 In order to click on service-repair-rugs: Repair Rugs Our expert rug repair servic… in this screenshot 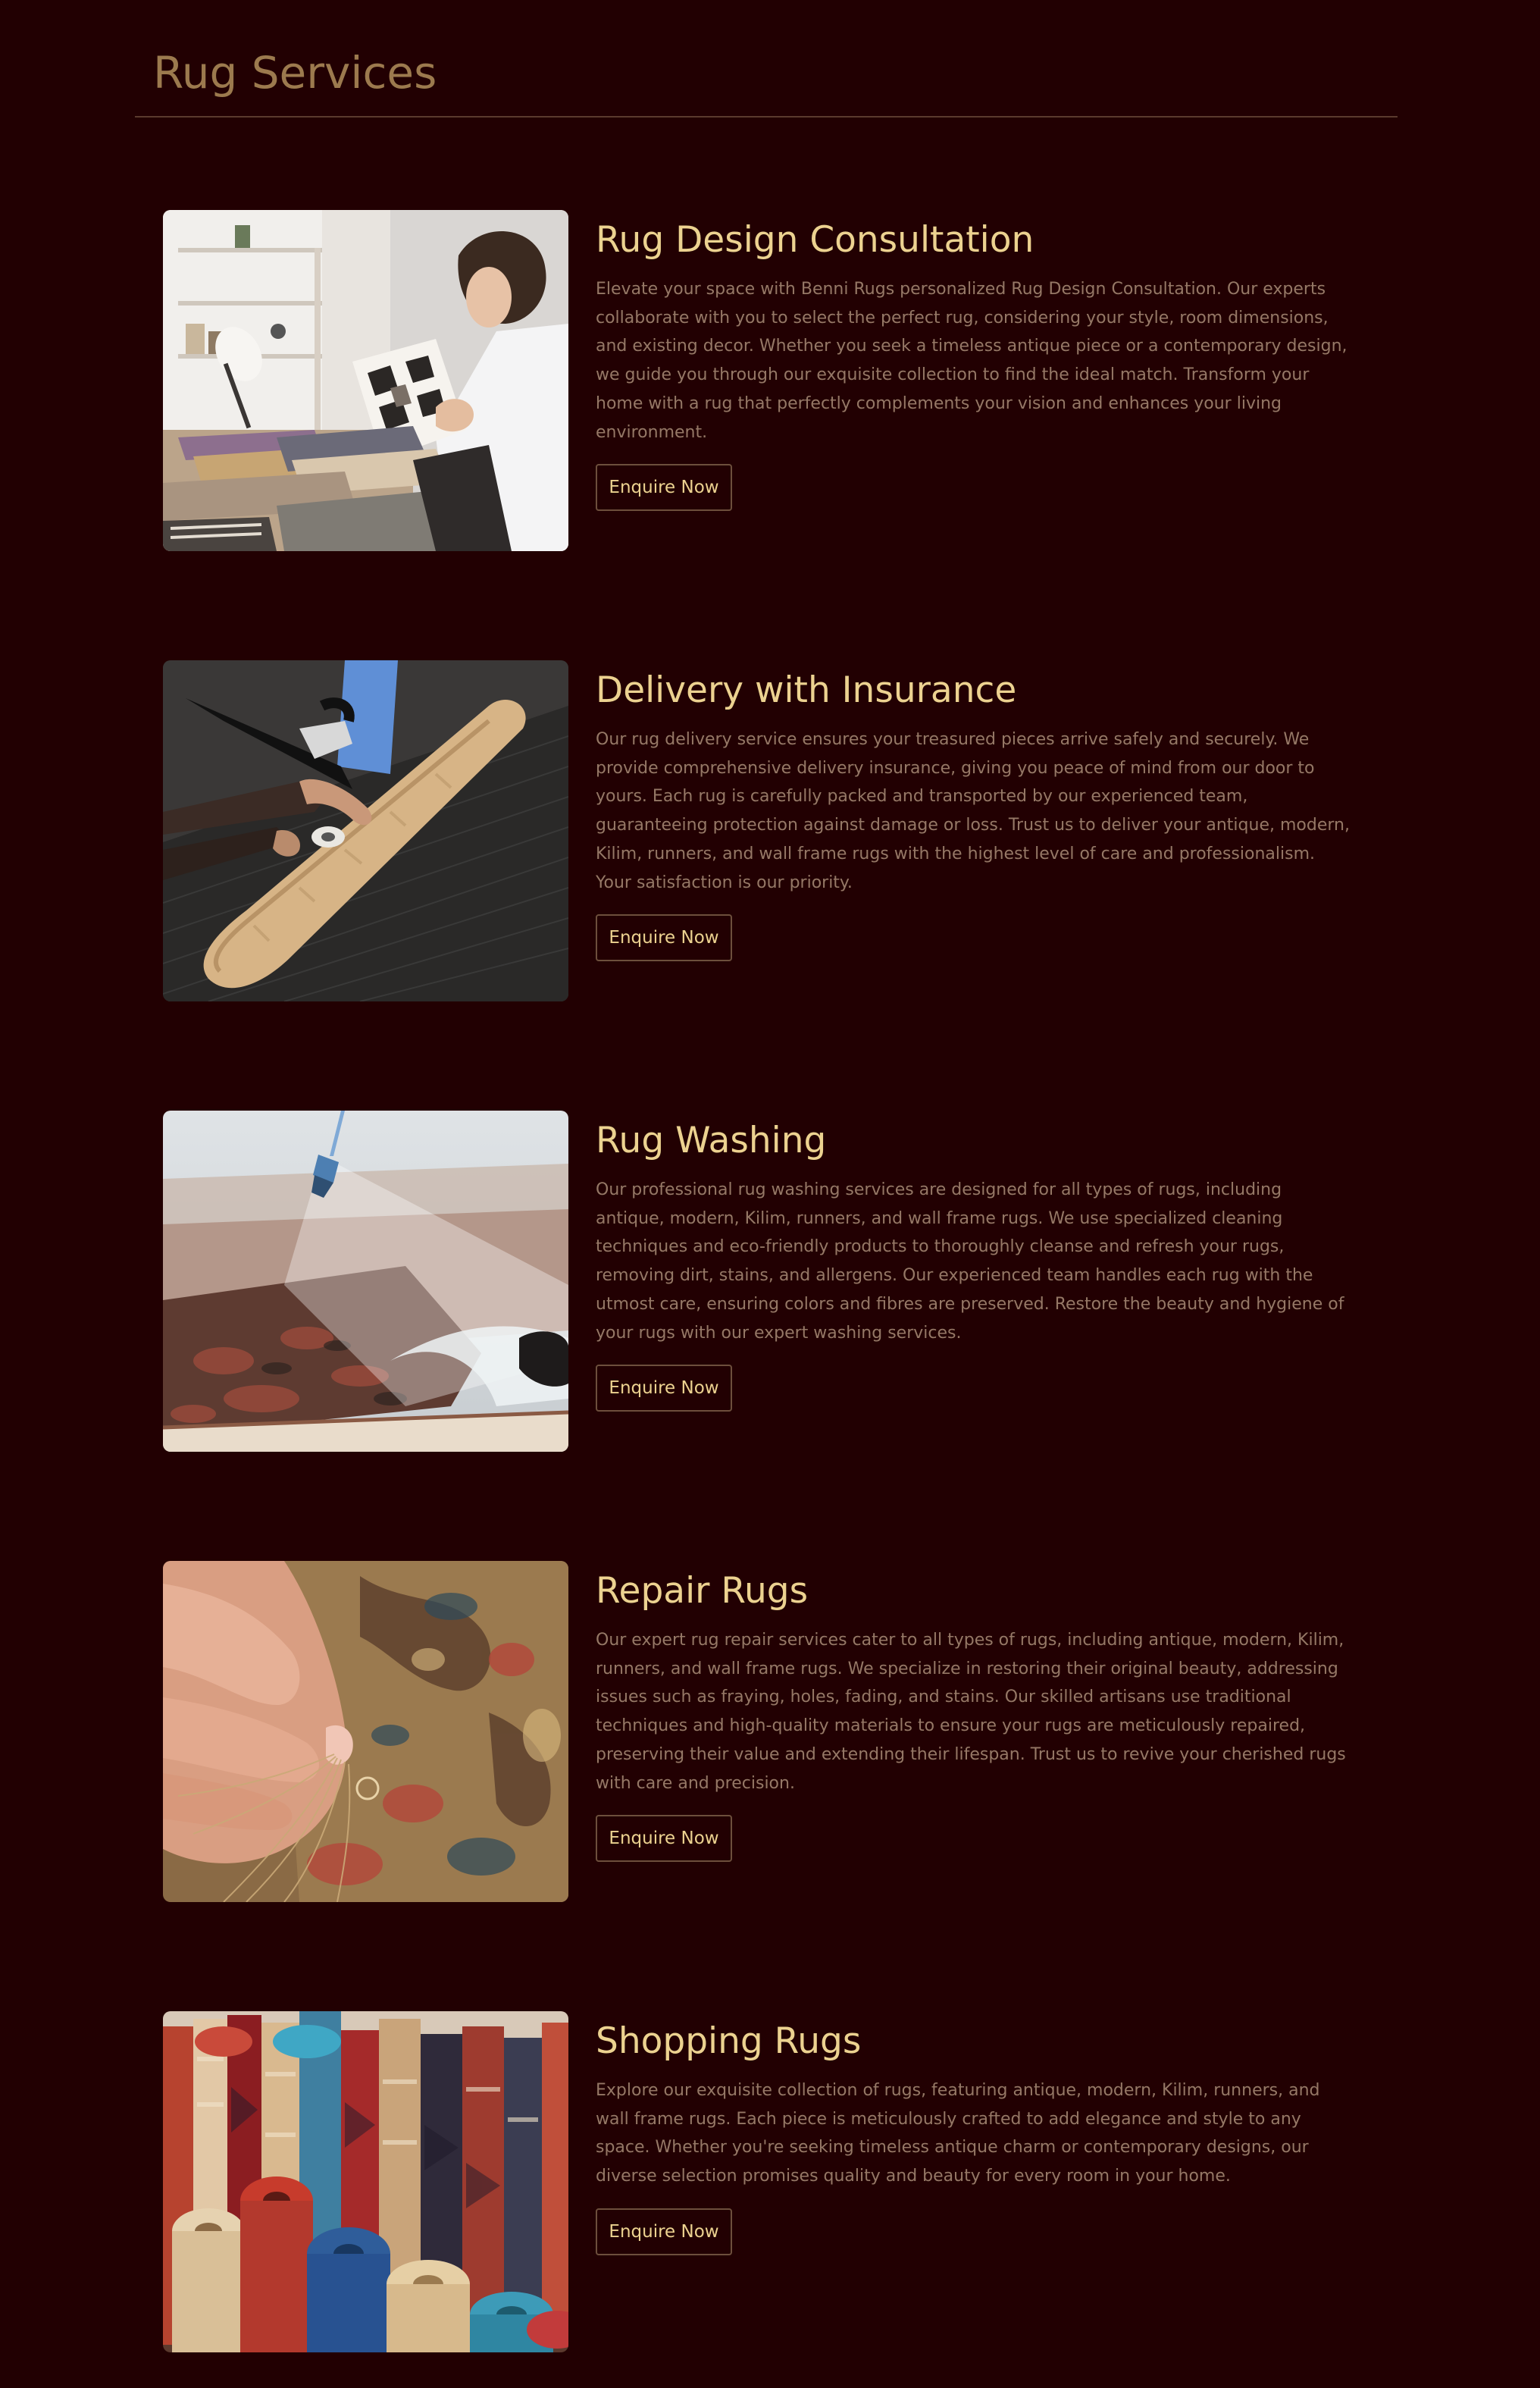, I will do `click(758, 1731)`.